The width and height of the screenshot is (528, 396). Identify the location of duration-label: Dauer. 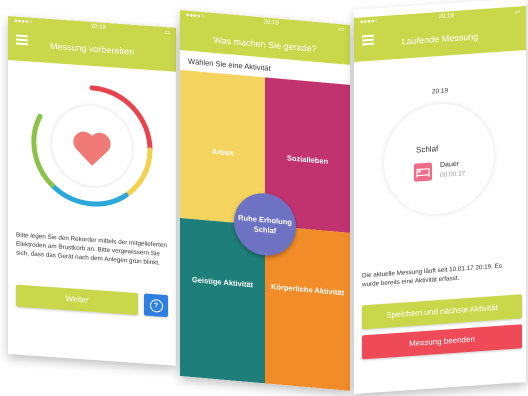
(450, 164).